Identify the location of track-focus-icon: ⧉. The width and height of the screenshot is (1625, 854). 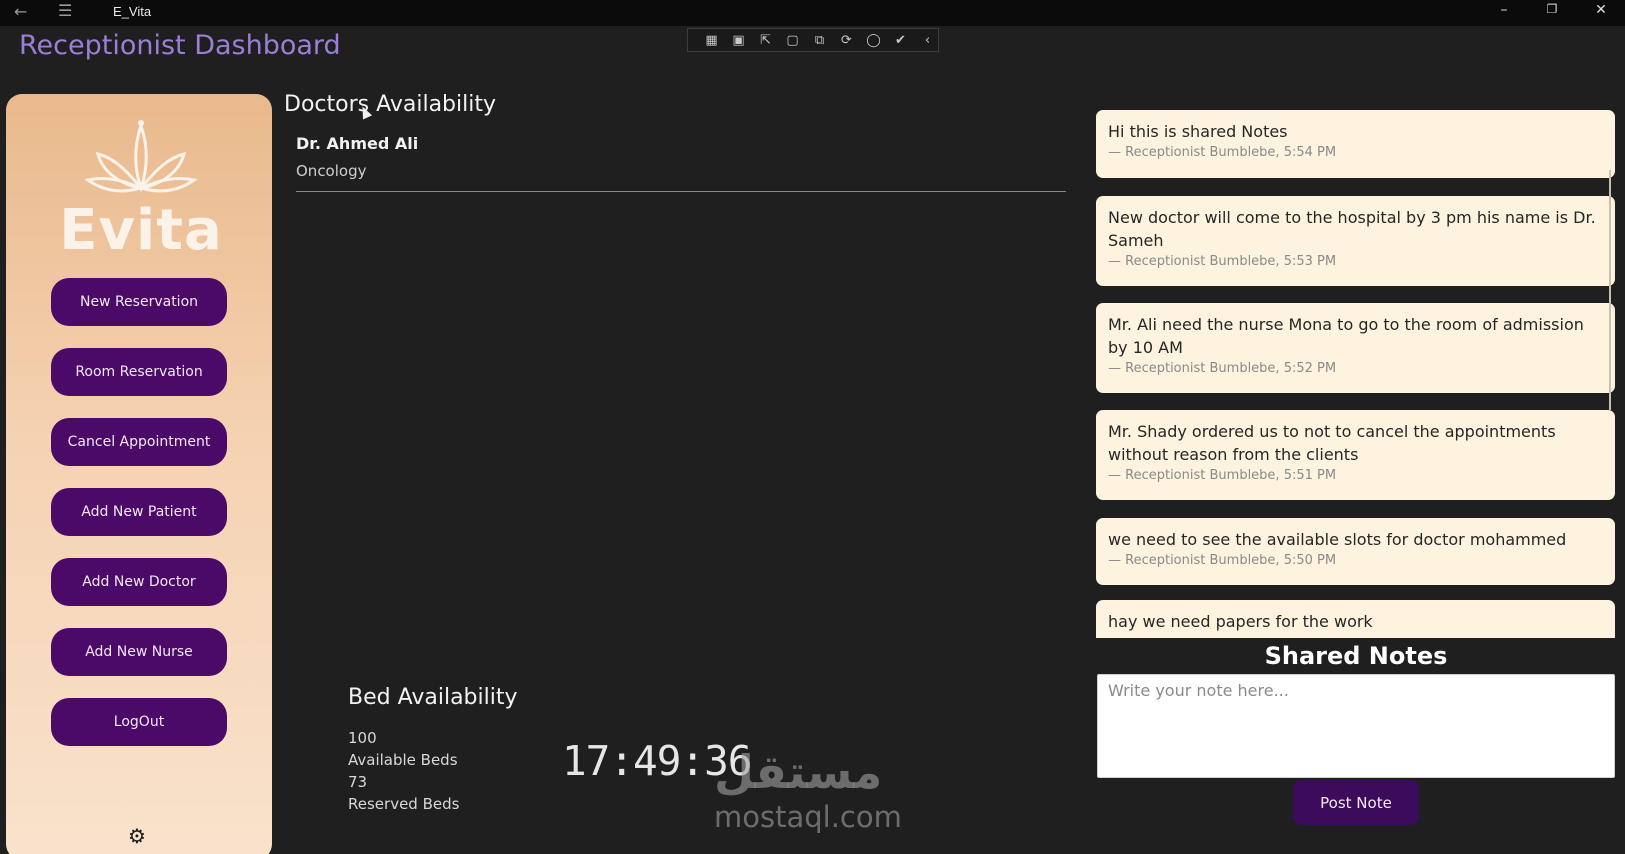
(819, 40).